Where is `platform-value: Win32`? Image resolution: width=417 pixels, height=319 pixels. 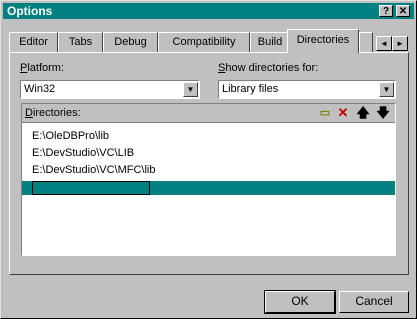 platform-value: Win32 is located at coordinates (40, 89).